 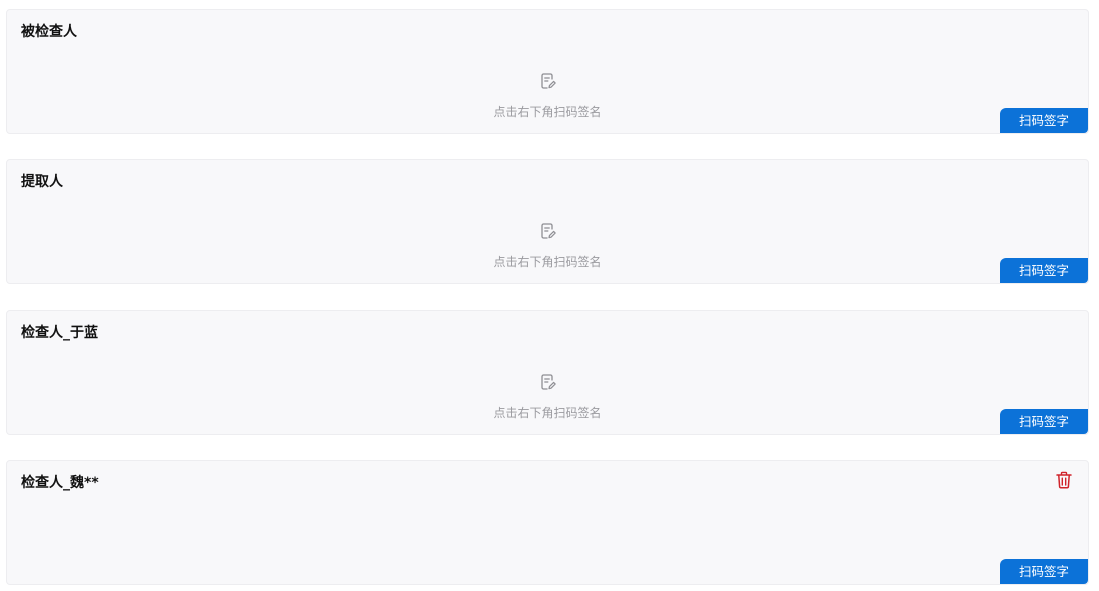 I want to click on card-title: 检查人_于蓝, so click(x=59, y=333).